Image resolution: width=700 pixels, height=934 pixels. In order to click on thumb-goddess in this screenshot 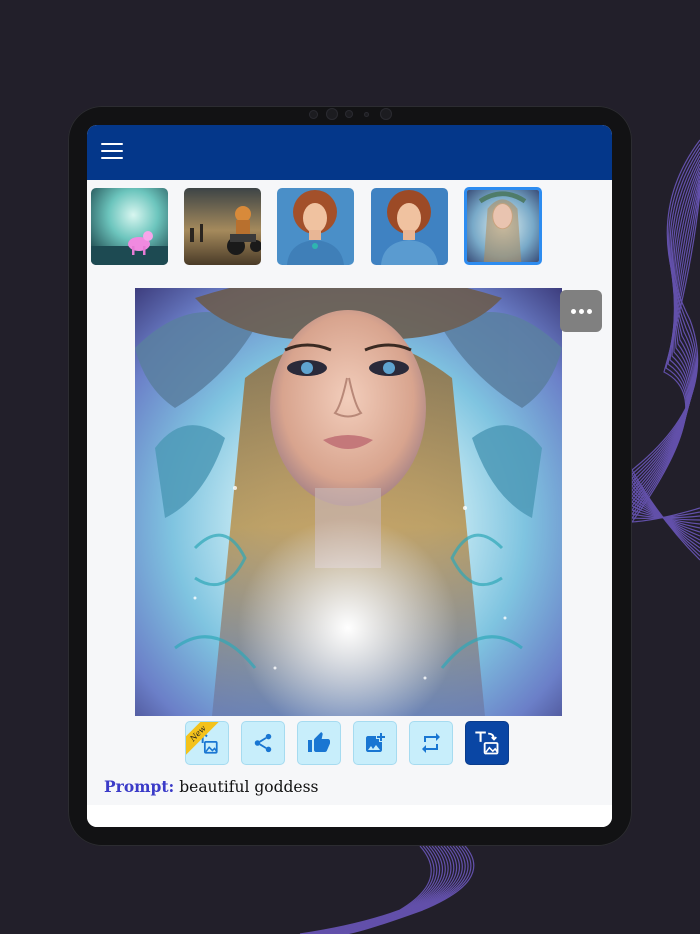, I will do `click(503, 226)`.